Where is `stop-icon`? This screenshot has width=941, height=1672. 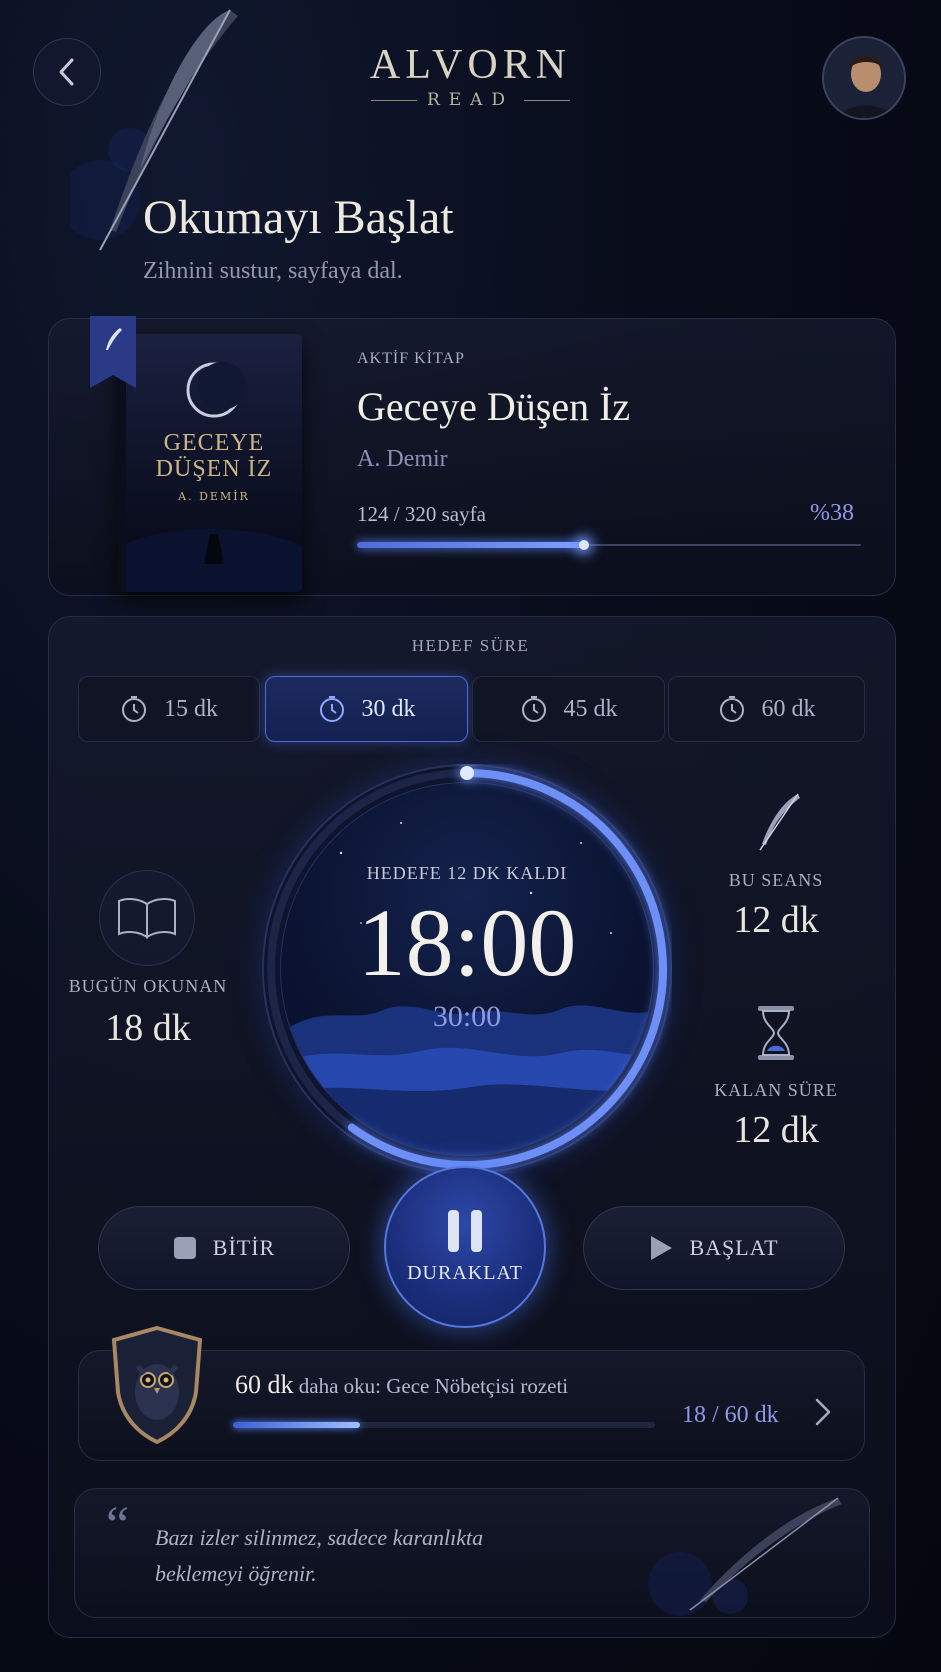 stop-icon is located at coordinates (184, 1248).